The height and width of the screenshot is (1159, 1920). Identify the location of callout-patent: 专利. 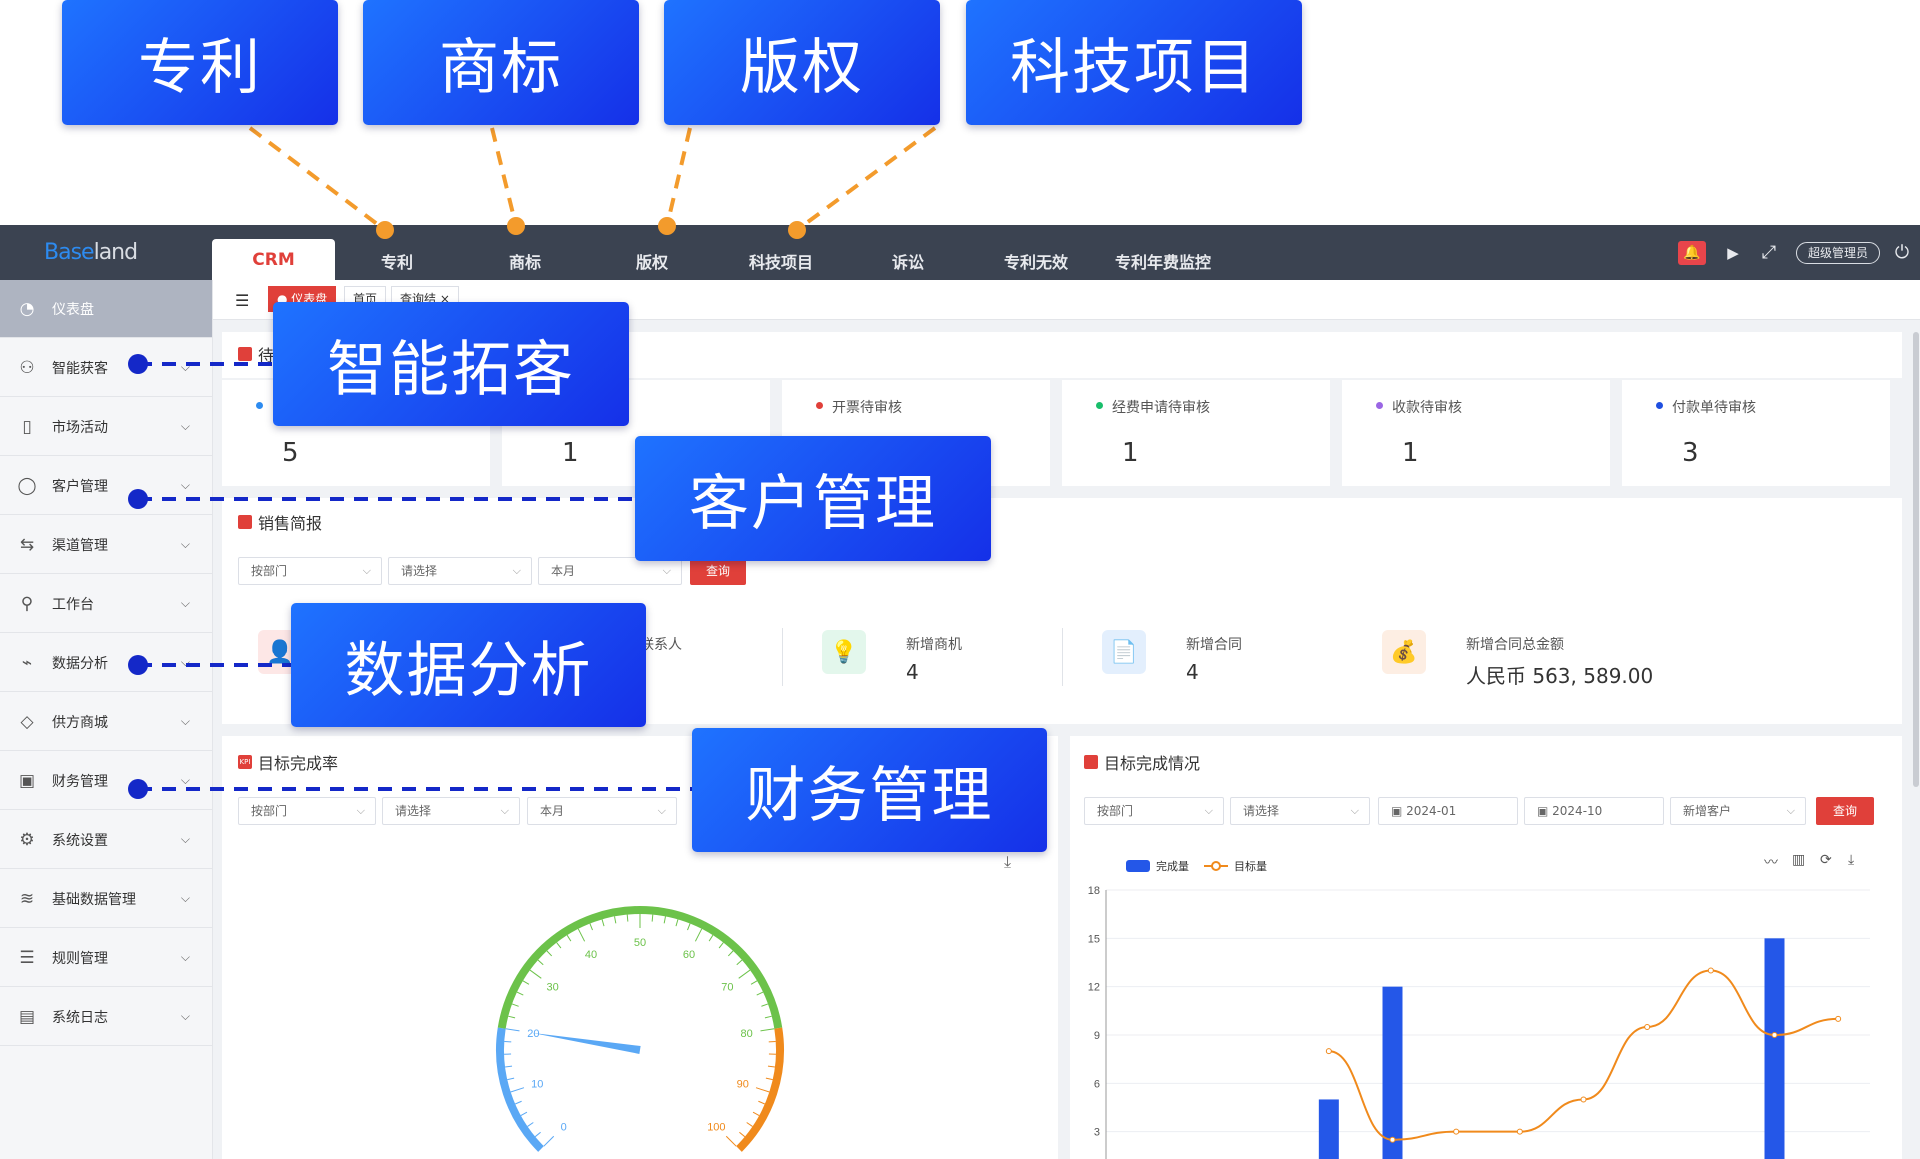
(200, 62).